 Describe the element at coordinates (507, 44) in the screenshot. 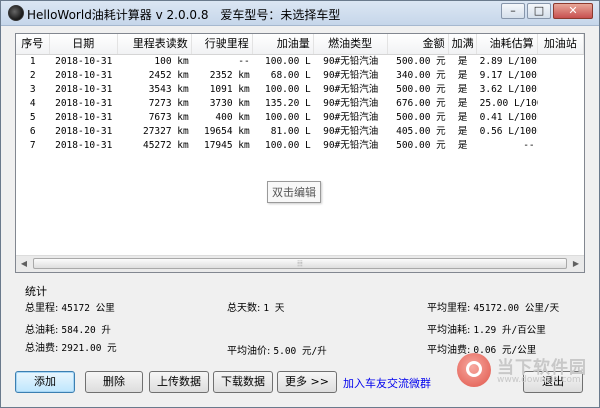

I see `column-header-estimate: 油耗估算` at that location.